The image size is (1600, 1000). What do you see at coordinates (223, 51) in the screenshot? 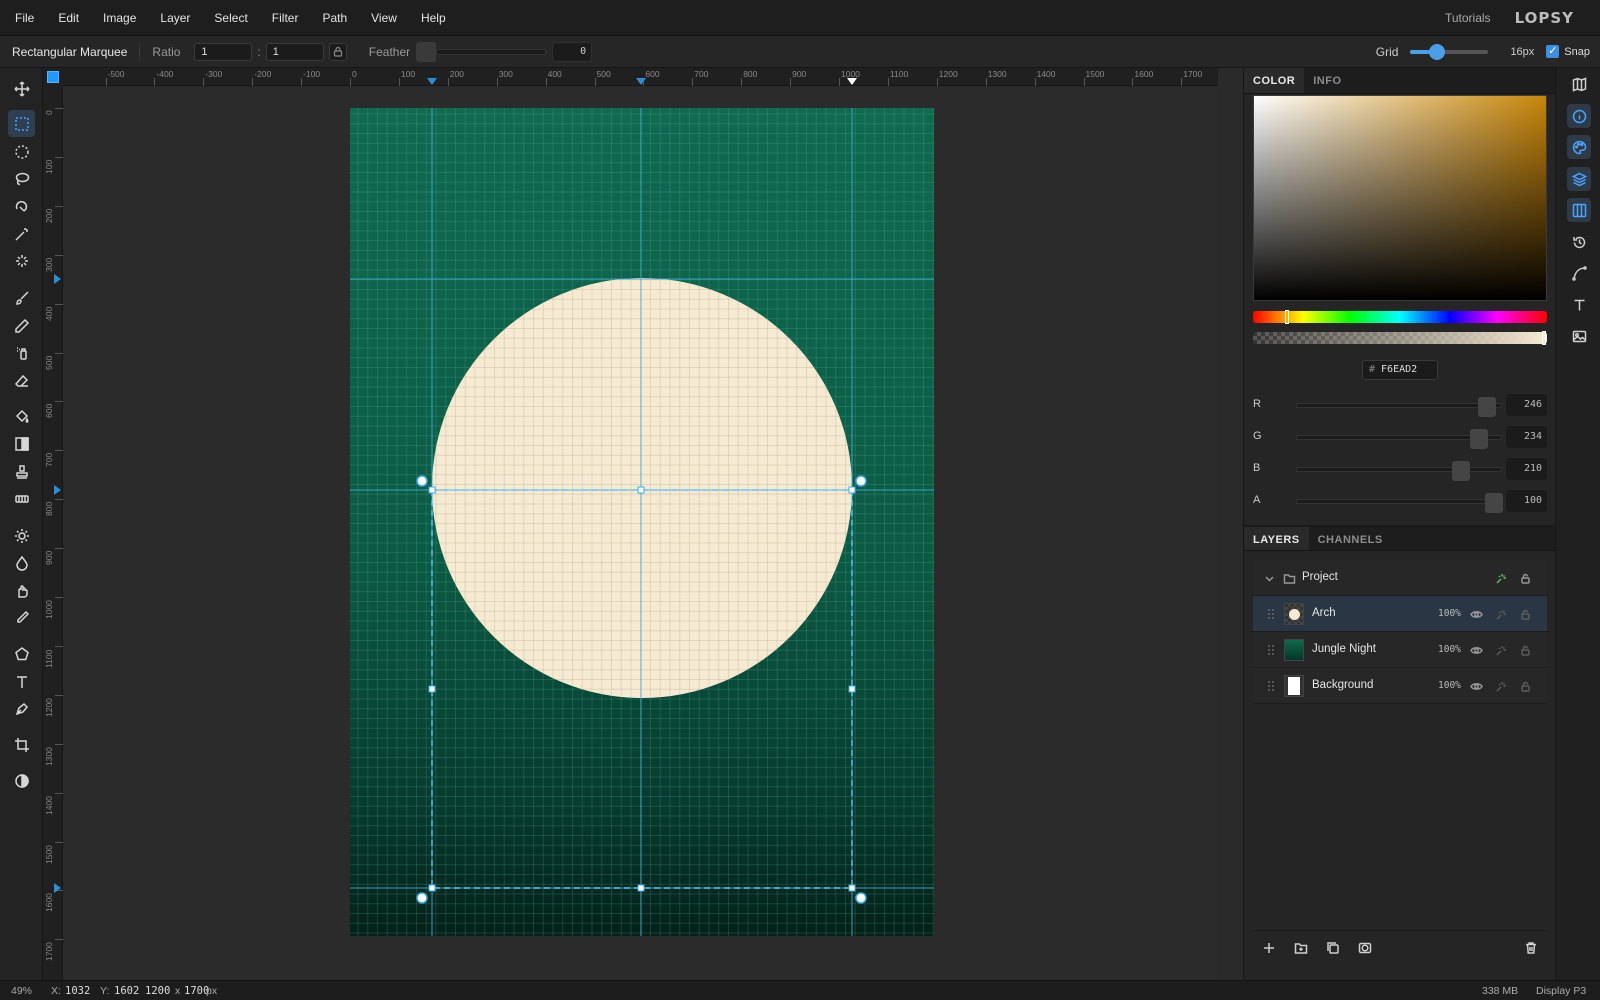
I see `ratio-width-input` at bounding box center [223, 51].